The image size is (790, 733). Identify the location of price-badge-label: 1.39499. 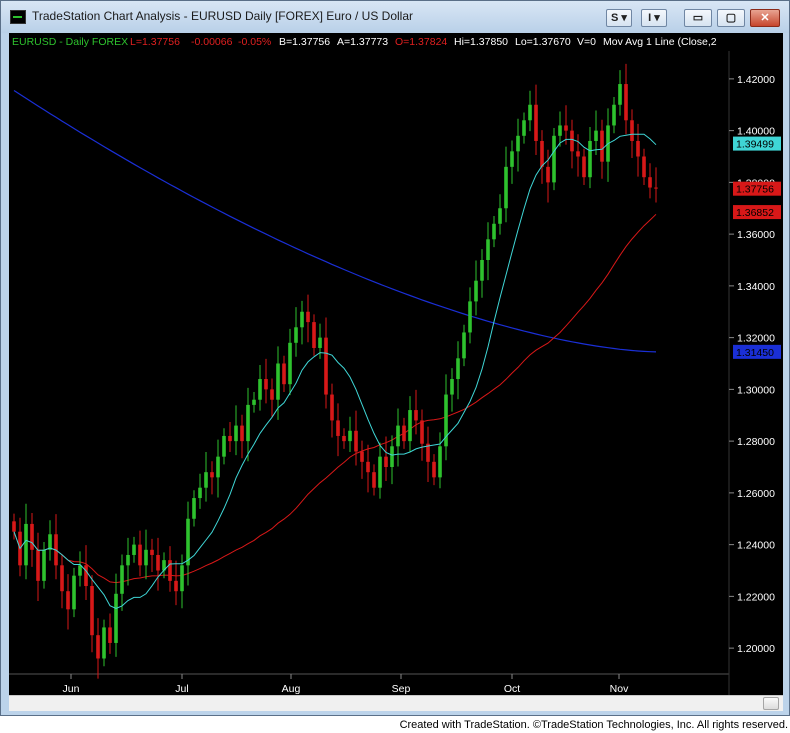
(755, 145).